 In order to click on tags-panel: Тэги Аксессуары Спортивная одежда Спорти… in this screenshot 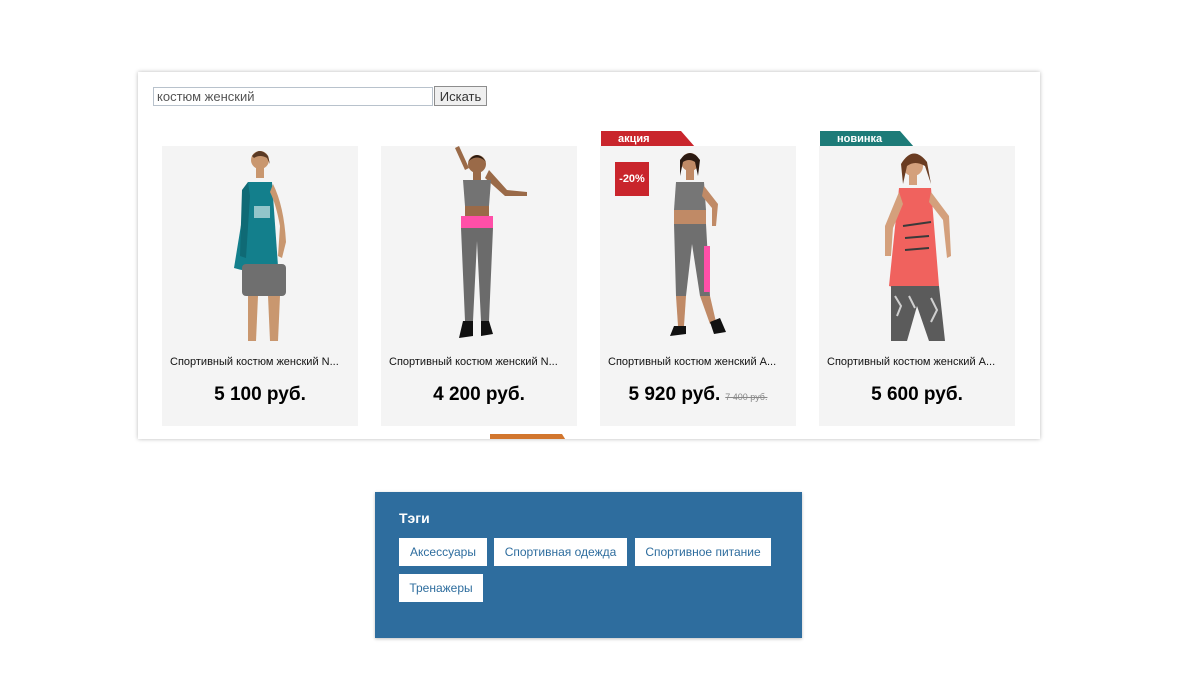, I will do `click(588, 565)`.